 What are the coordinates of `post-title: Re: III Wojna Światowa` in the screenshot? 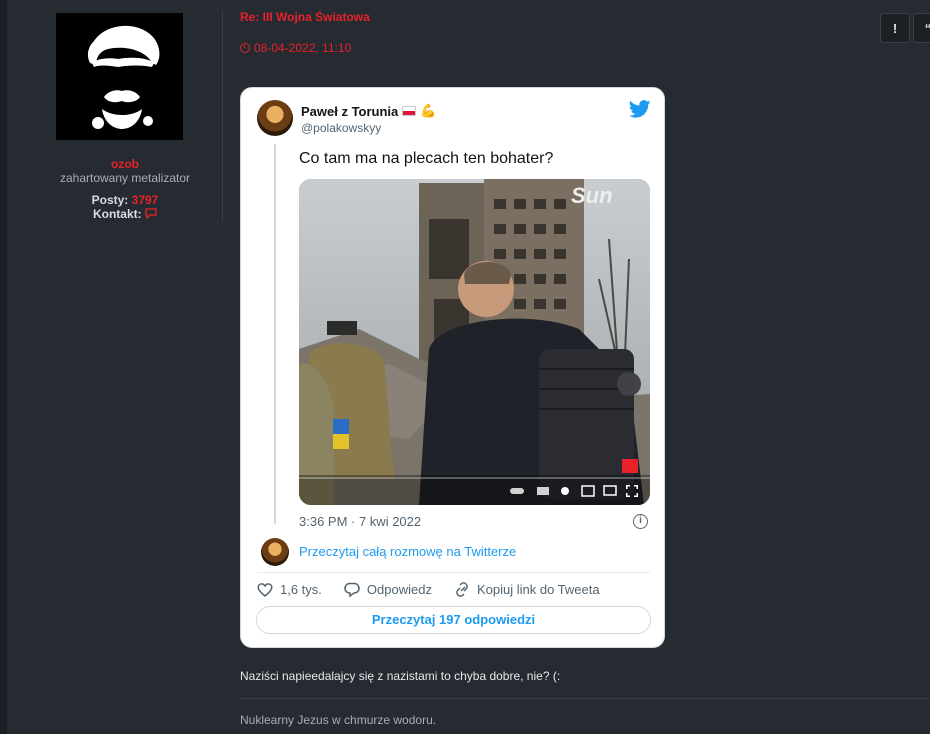 It's located at (305, 17).